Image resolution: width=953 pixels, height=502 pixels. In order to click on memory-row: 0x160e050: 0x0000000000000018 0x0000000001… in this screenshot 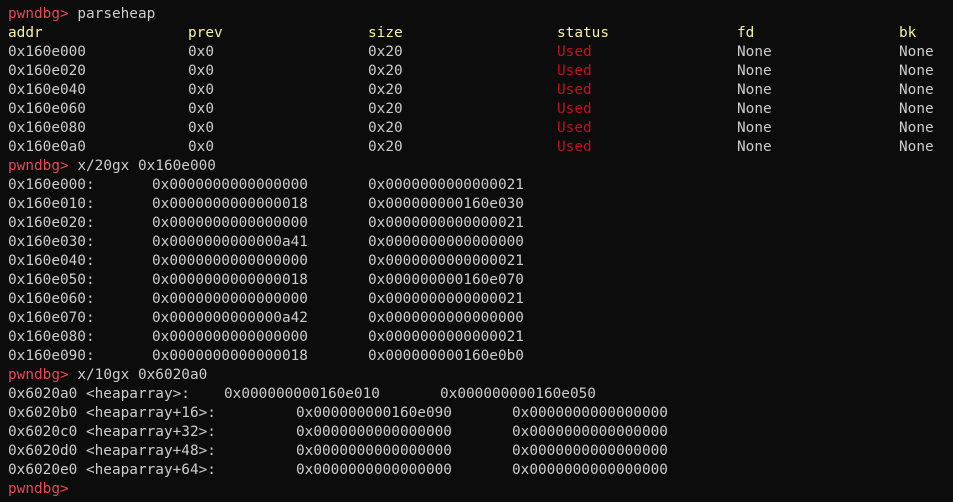, I will do `click(476, 280)`.